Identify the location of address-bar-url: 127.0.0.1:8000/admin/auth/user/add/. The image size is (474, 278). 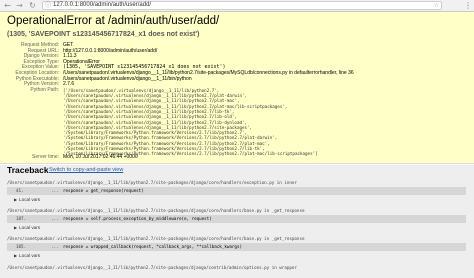
(102, 5).